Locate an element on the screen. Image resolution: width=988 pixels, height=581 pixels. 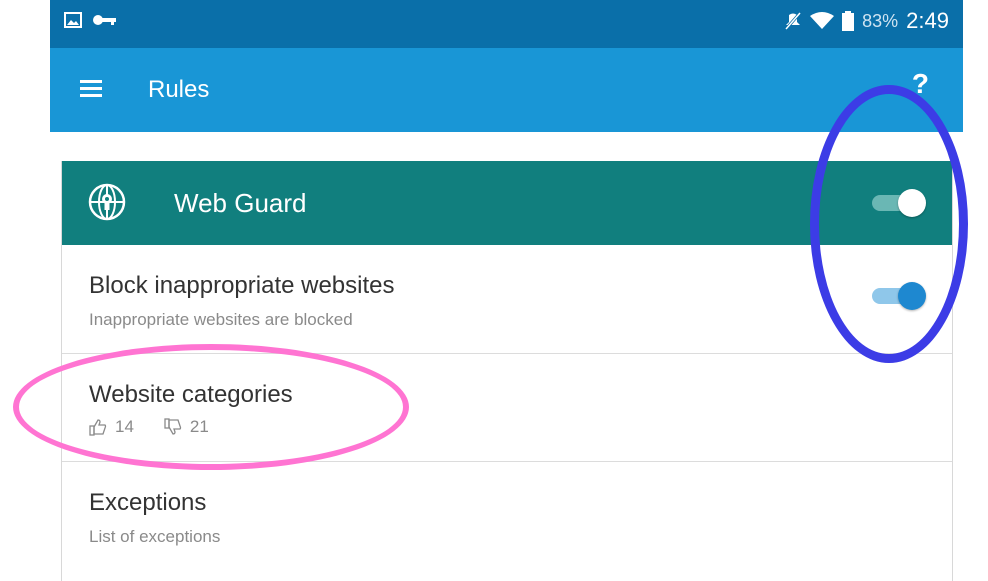
web-guard-toggle is located at coordinates (900, 203).